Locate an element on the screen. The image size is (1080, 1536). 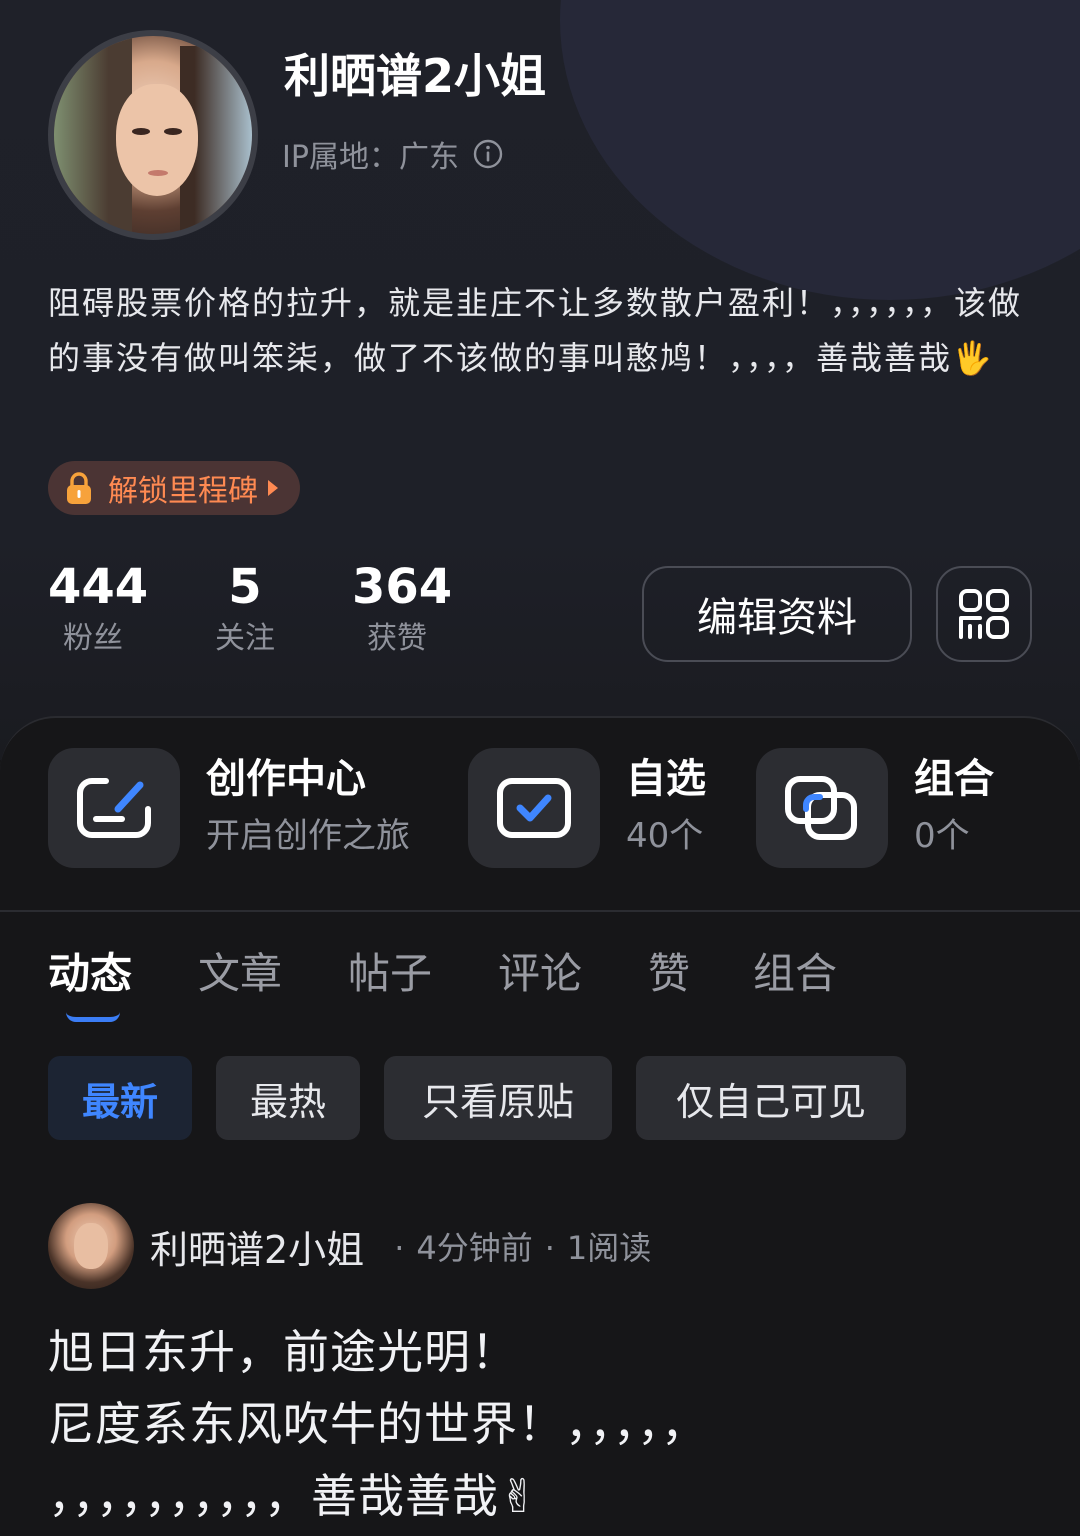
tab-articles: 文章 is located at coordinates (240, 974).